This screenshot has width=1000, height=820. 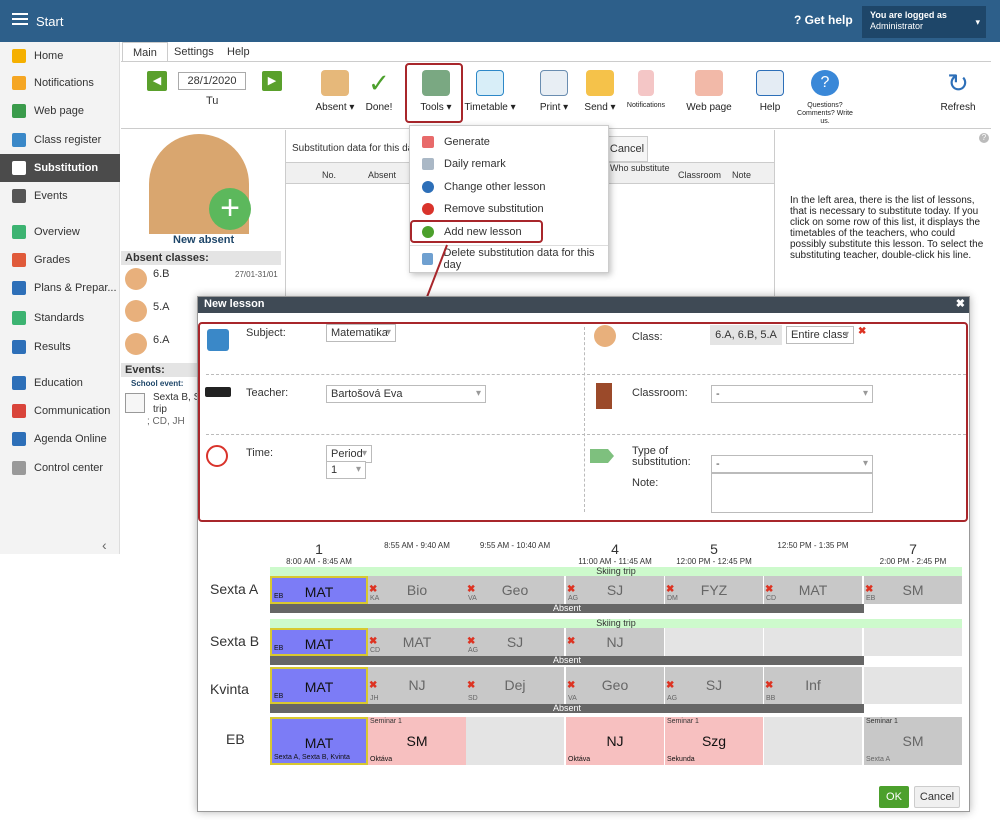 I want to click on remove-class-icon: ✖, so click(x=862, y=331).